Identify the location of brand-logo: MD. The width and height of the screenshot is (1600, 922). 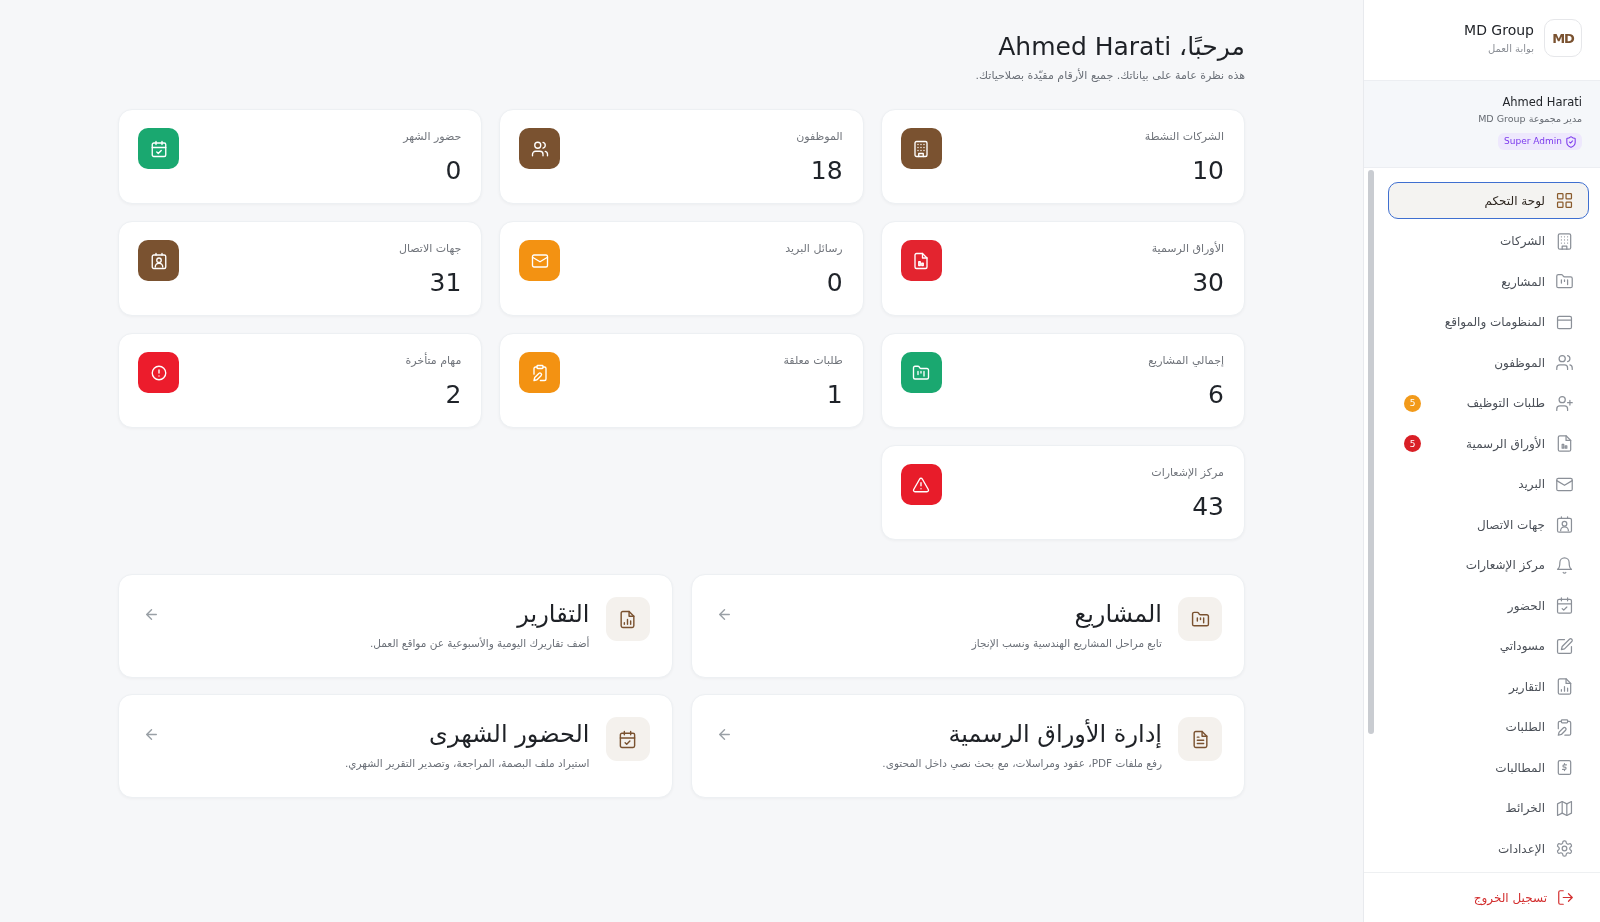
(1563, 38).